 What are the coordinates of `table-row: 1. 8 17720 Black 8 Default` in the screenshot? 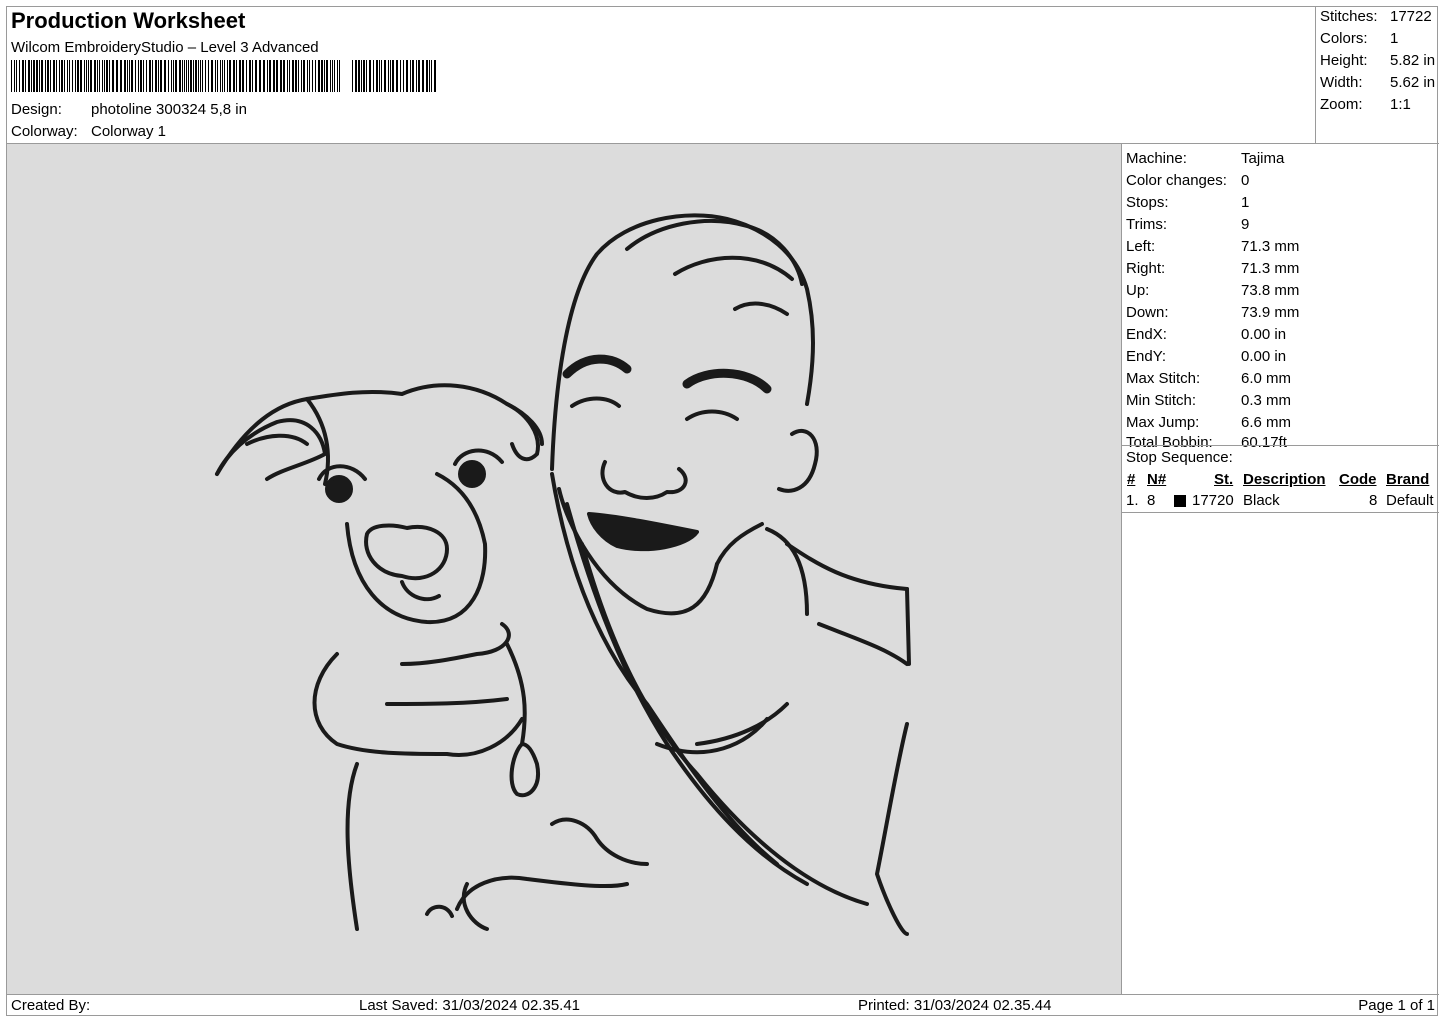 It's located at (1280, 502).